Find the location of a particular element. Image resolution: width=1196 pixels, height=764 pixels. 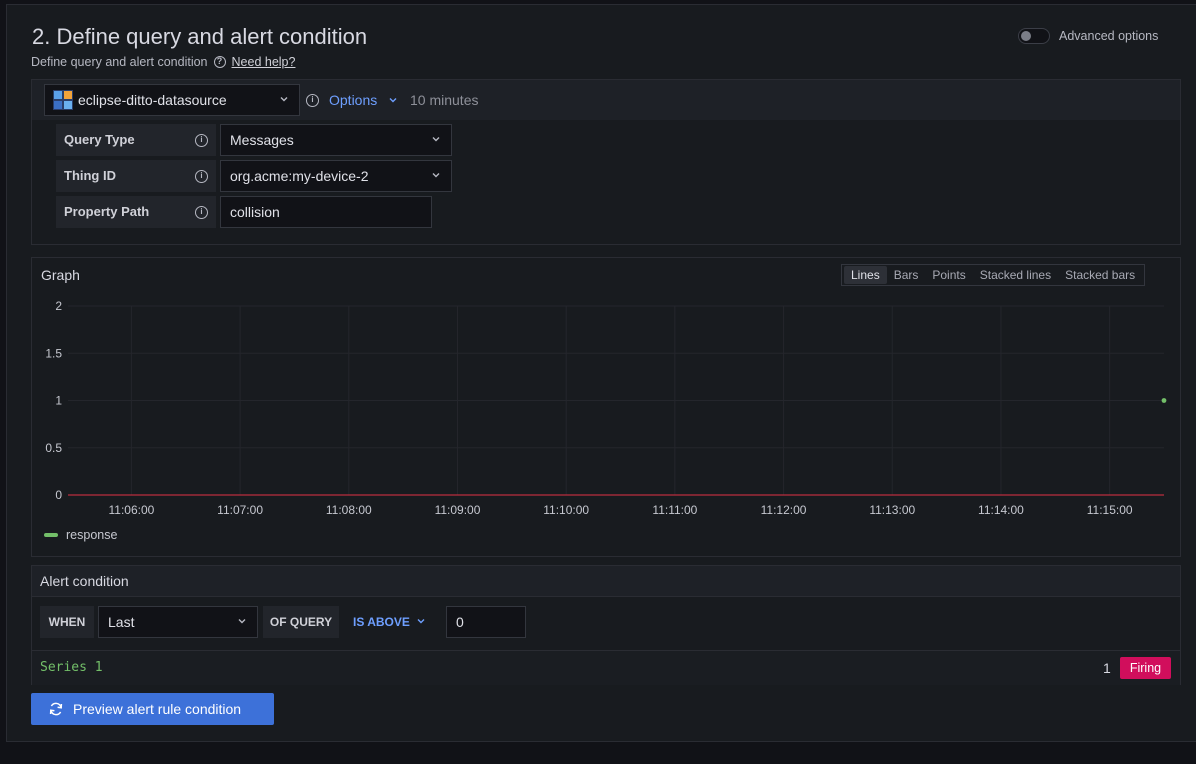

thing-id-label: Thing ID i is located at coordinates (136, 176).